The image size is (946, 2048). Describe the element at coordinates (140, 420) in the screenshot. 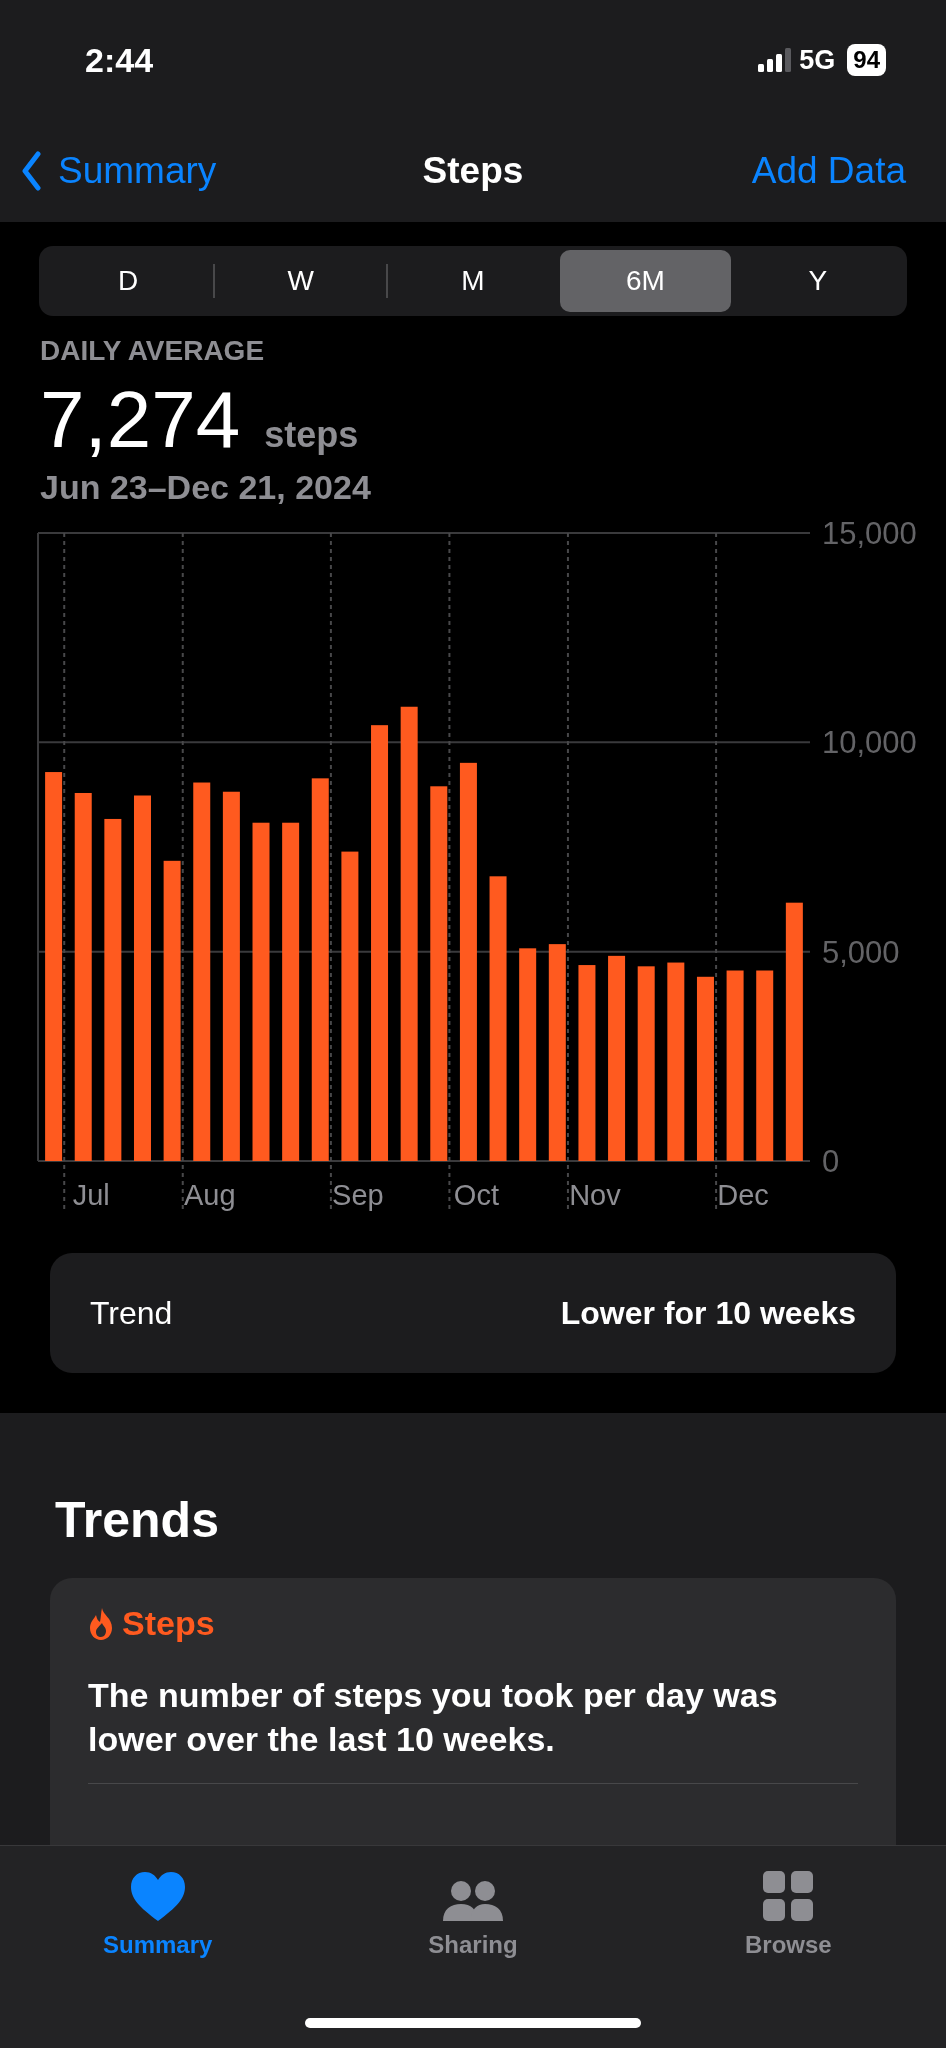

I see `average-value: 7,274` at that location.